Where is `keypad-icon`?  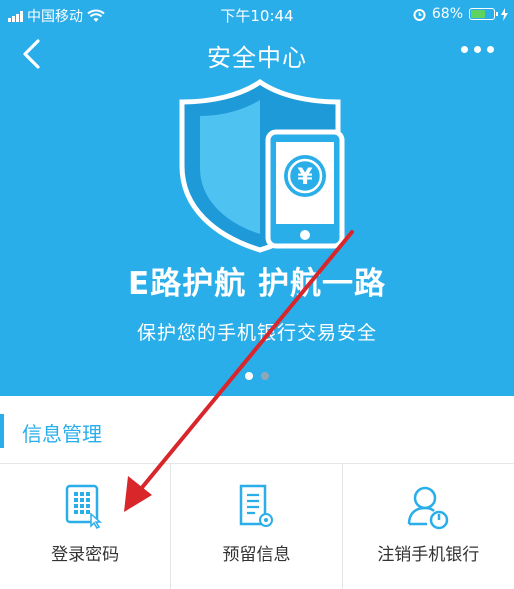 keypad-icon is located at coordinates (84, 506).